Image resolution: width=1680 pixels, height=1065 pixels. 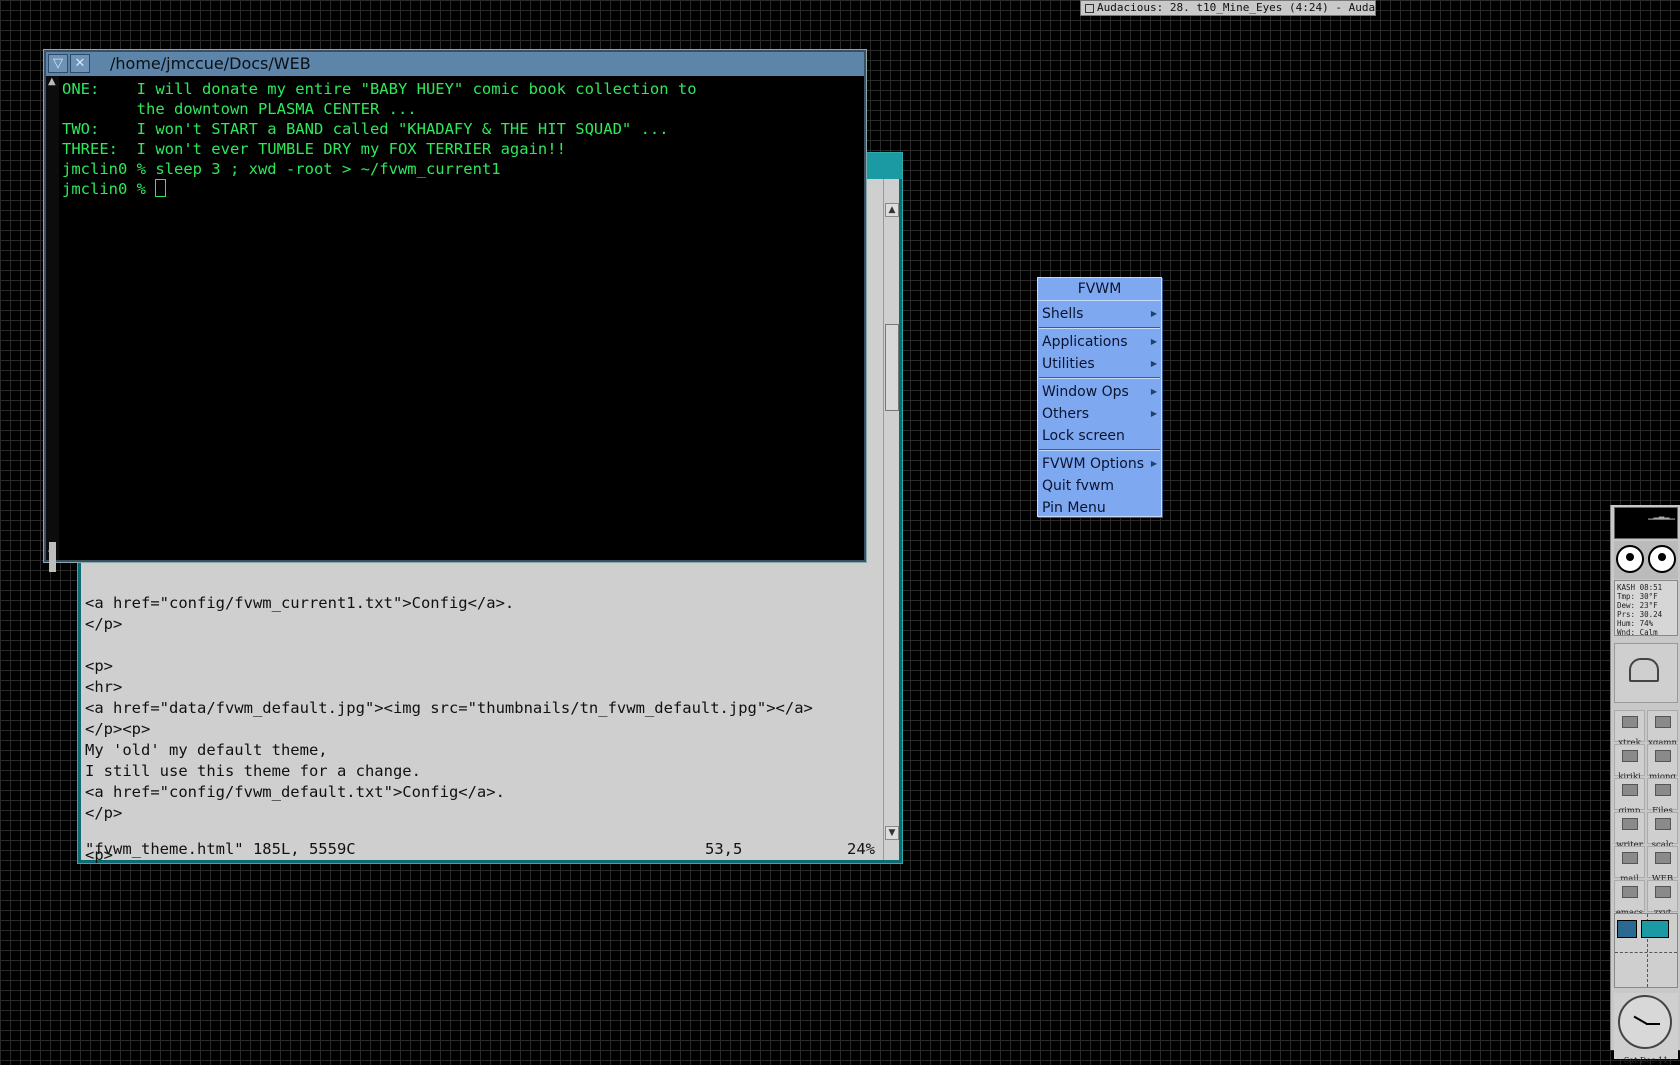 I want to click on menu-item-quit-fvwm: Quit fvwm, so click(x=1099, y=486).